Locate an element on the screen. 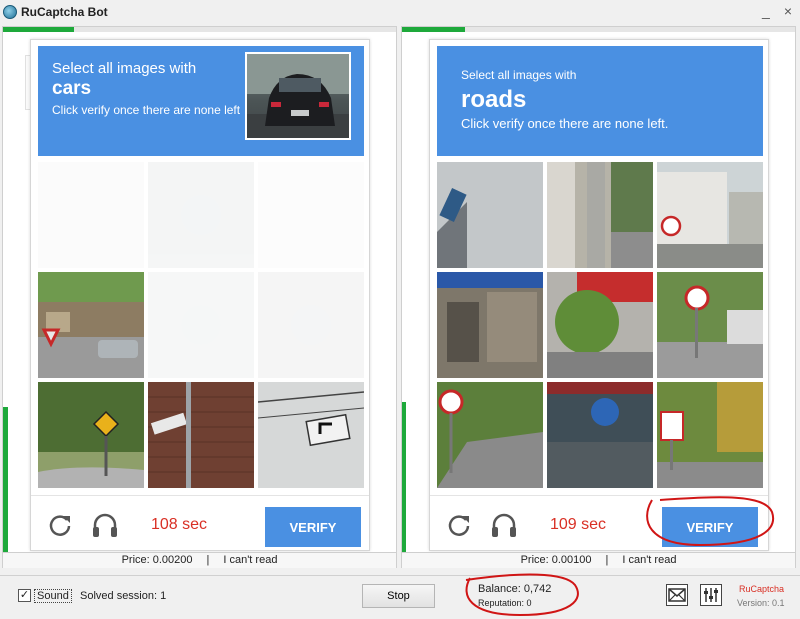 The height and width of the screenshot is (619, 800). left-keyword: cars is located at coordinates (72, 88).